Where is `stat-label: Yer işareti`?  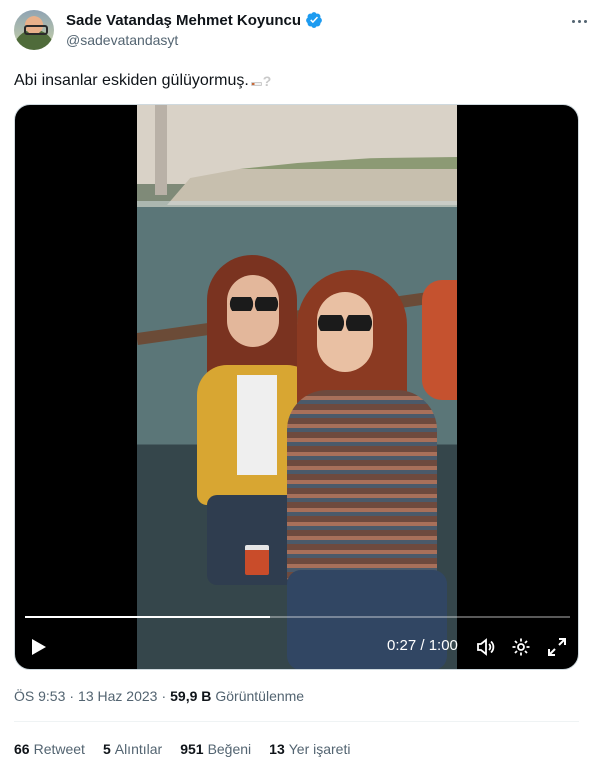 stat-label: Yer işareti is located at coordinates (319, 749).